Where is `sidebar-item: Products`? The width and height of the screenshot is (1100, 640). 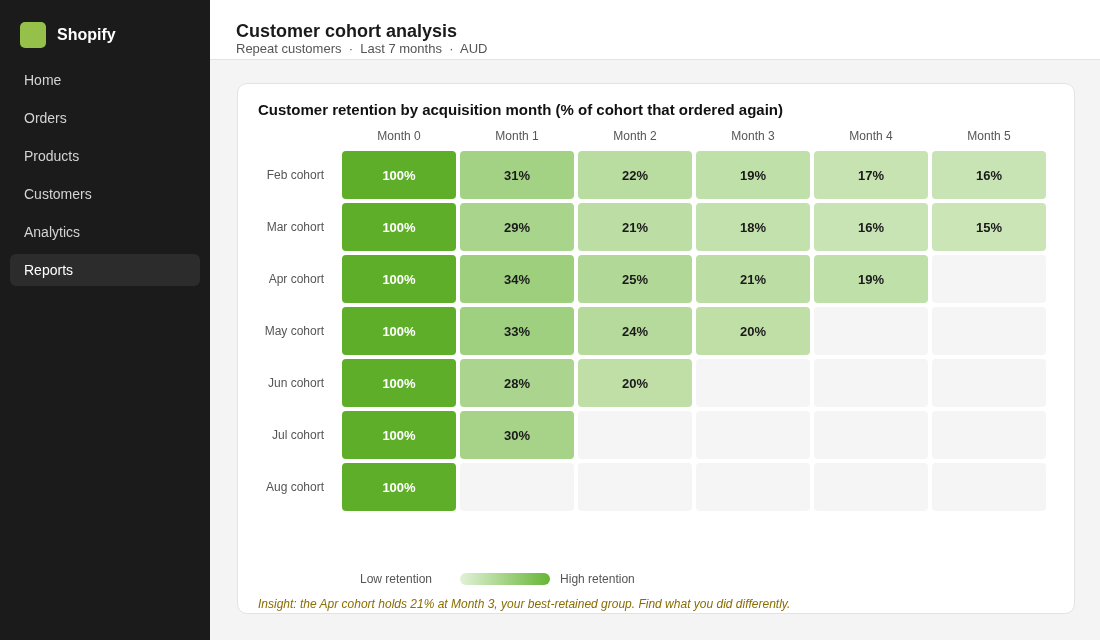
sidebar-item: Products is located at coordinates (105, 156).